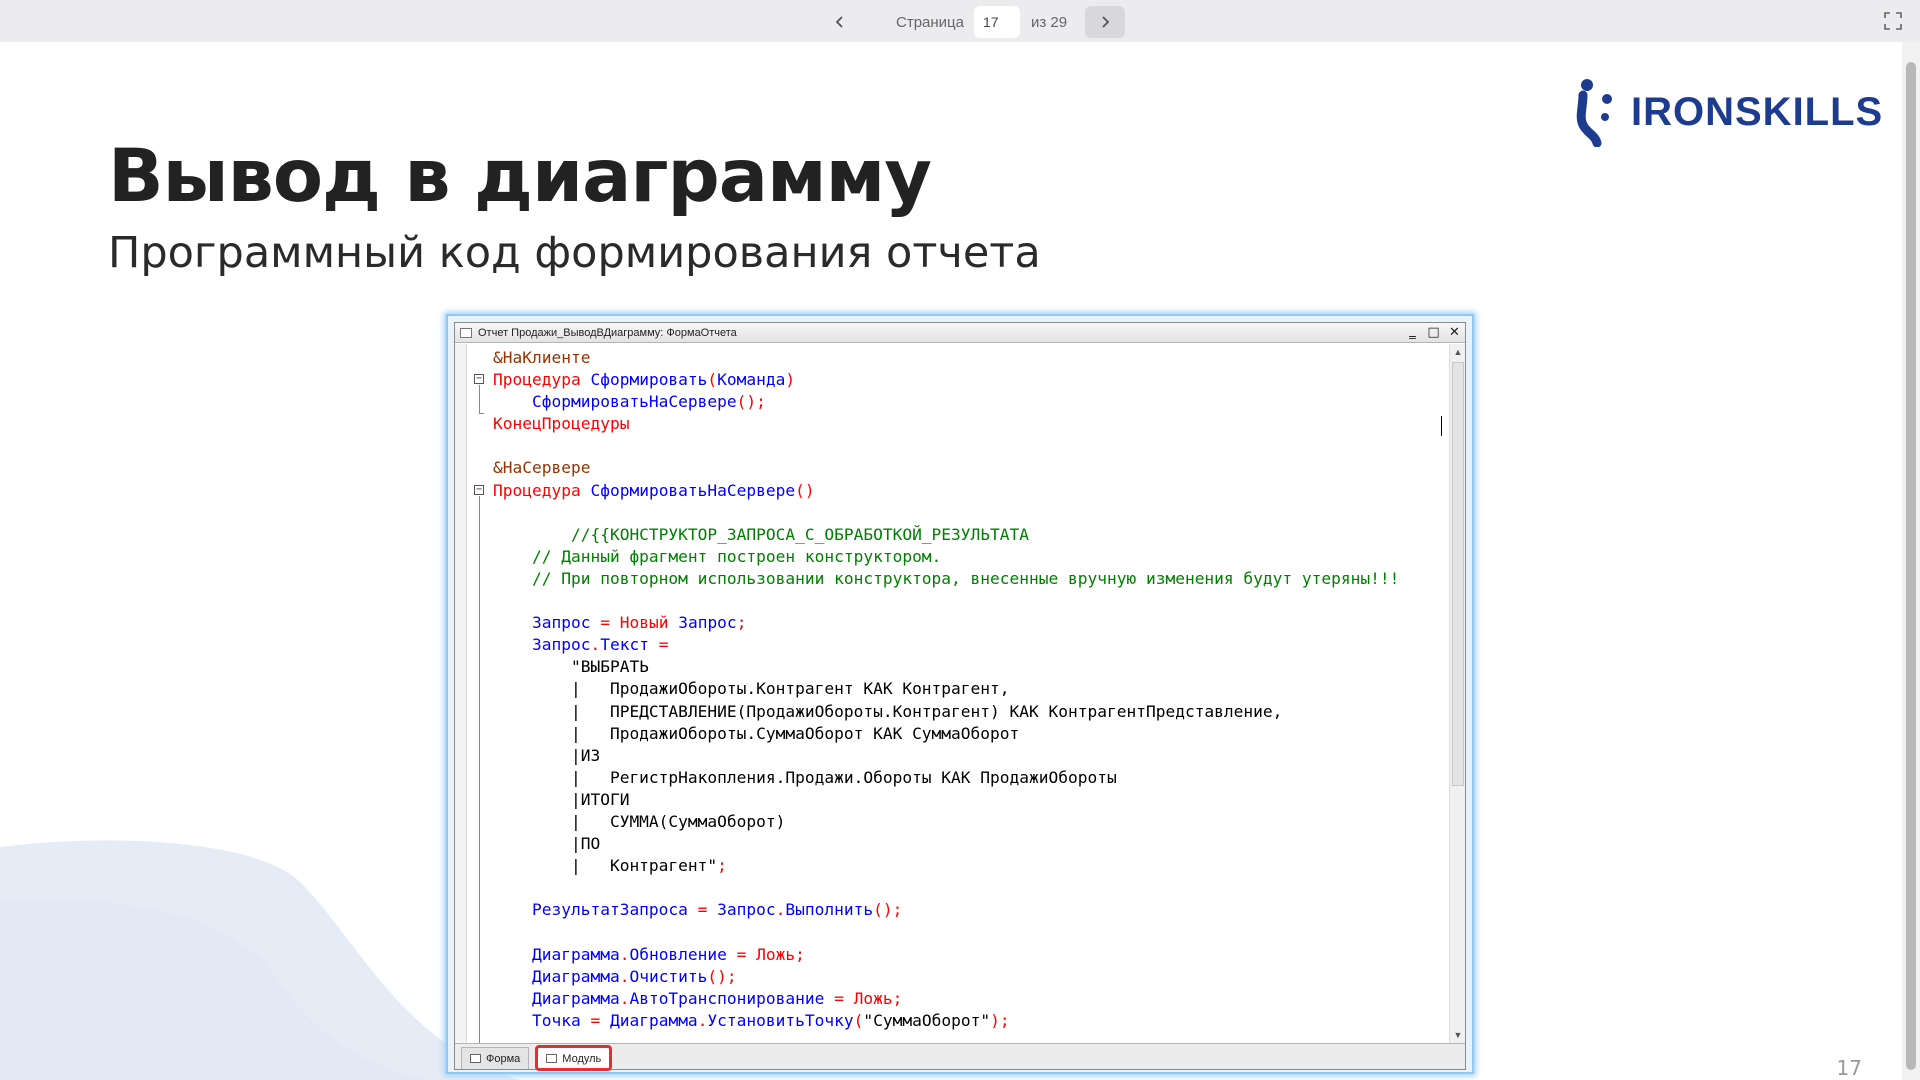 This screenshot has height=1080, width=1920. I want to click on code-token: Новый, so click(649, 623).